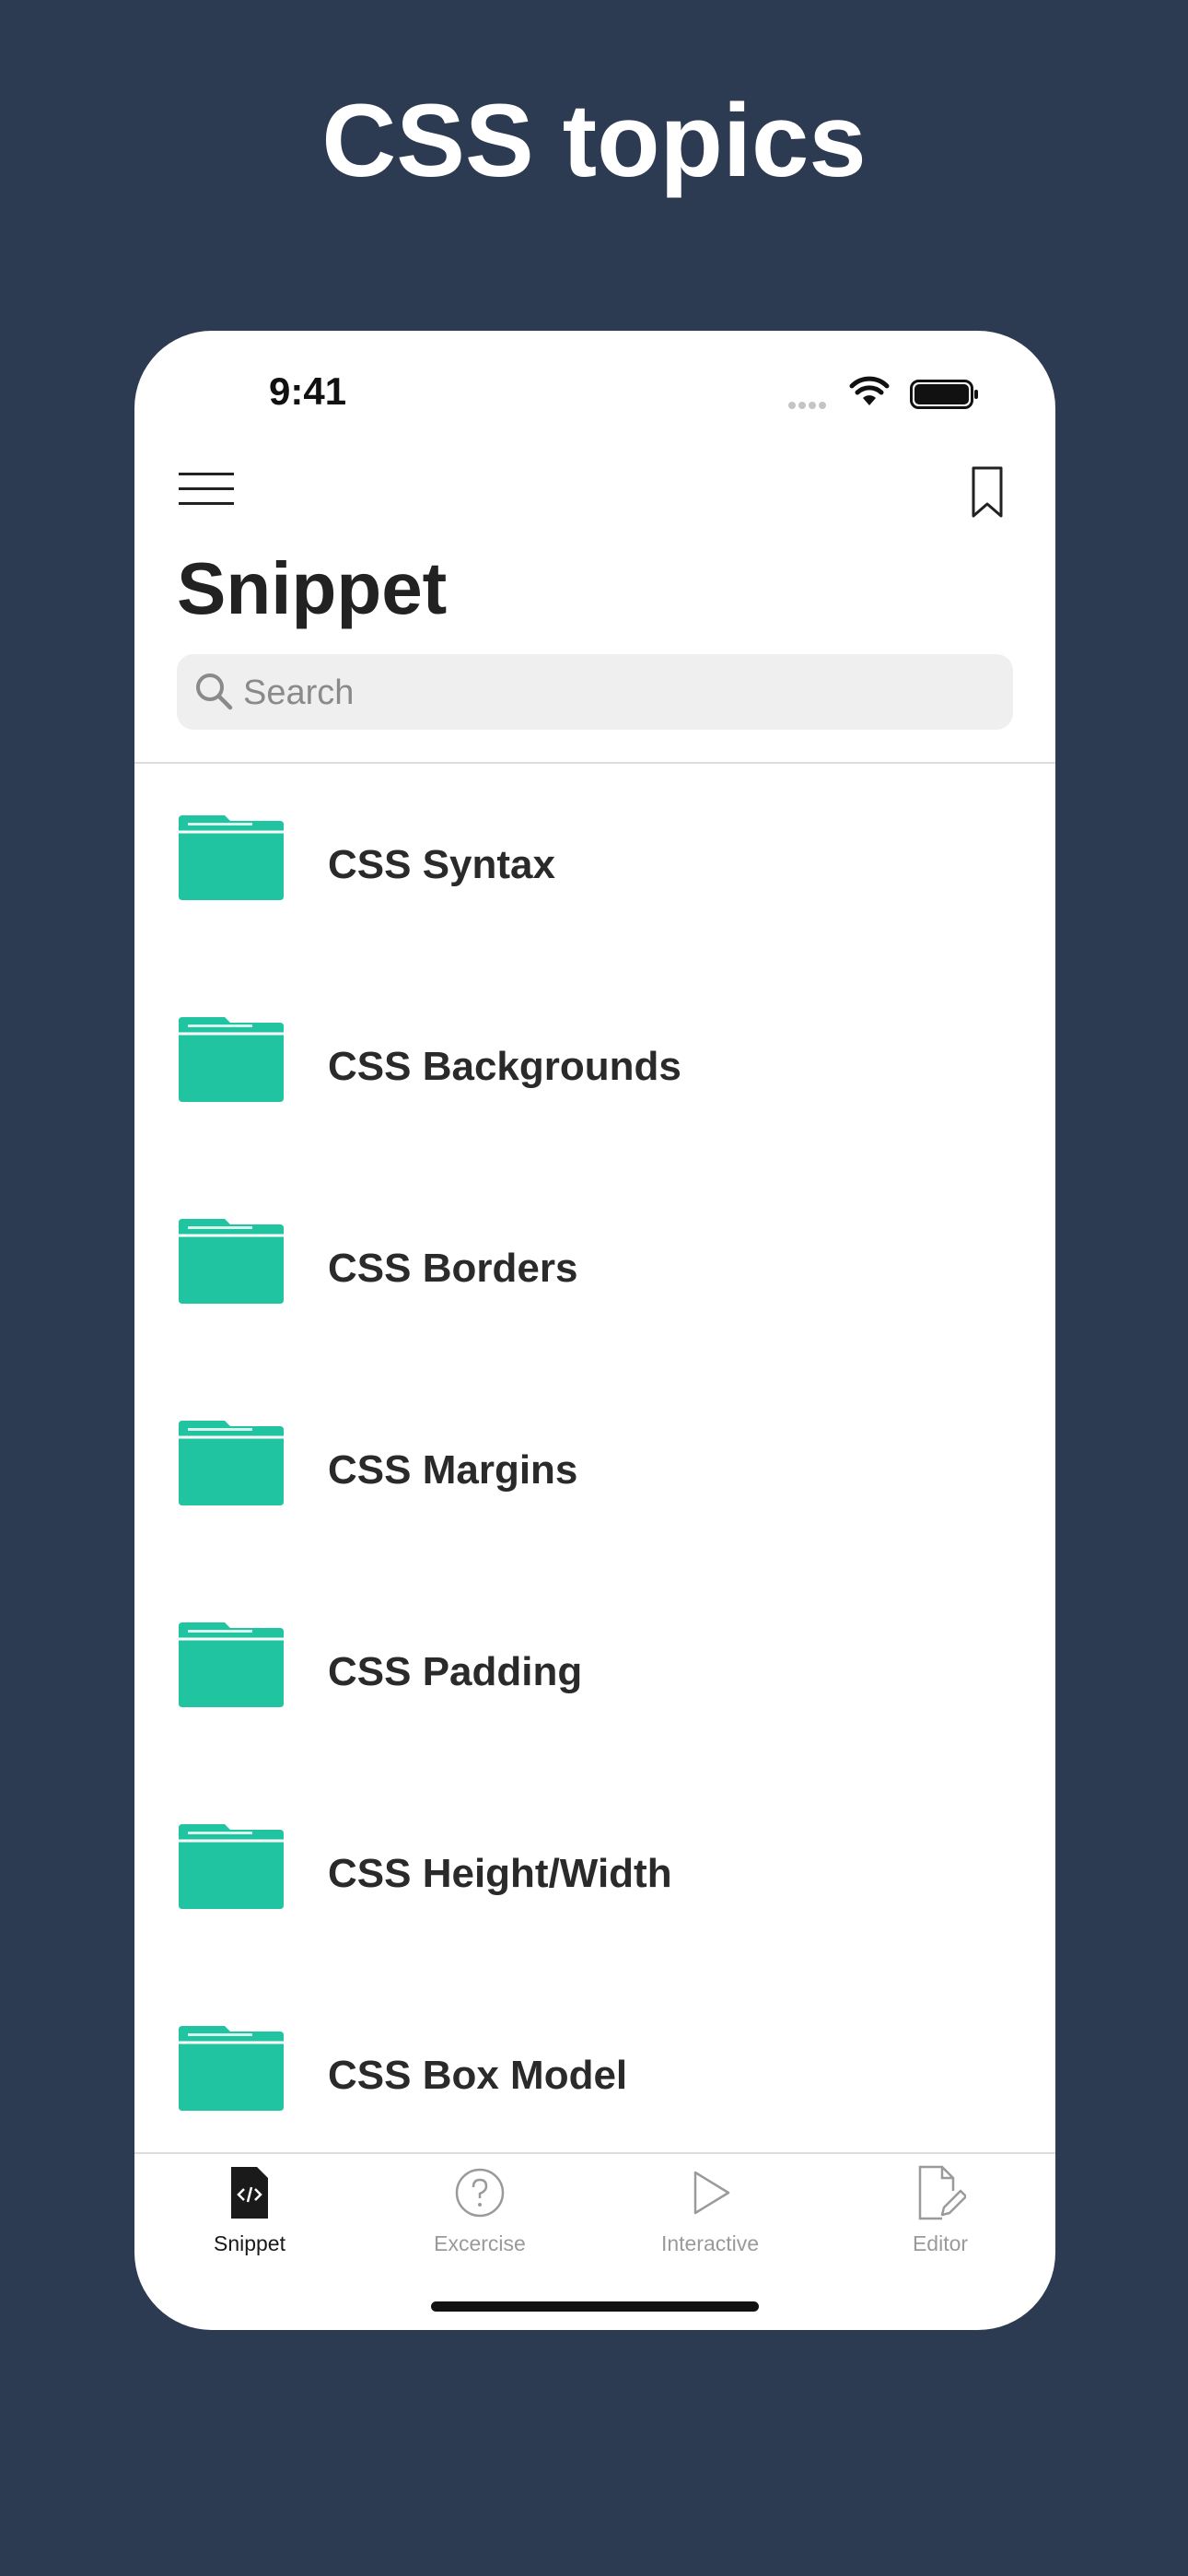  I want to click on page-title: Snippet, so click(312, 588).